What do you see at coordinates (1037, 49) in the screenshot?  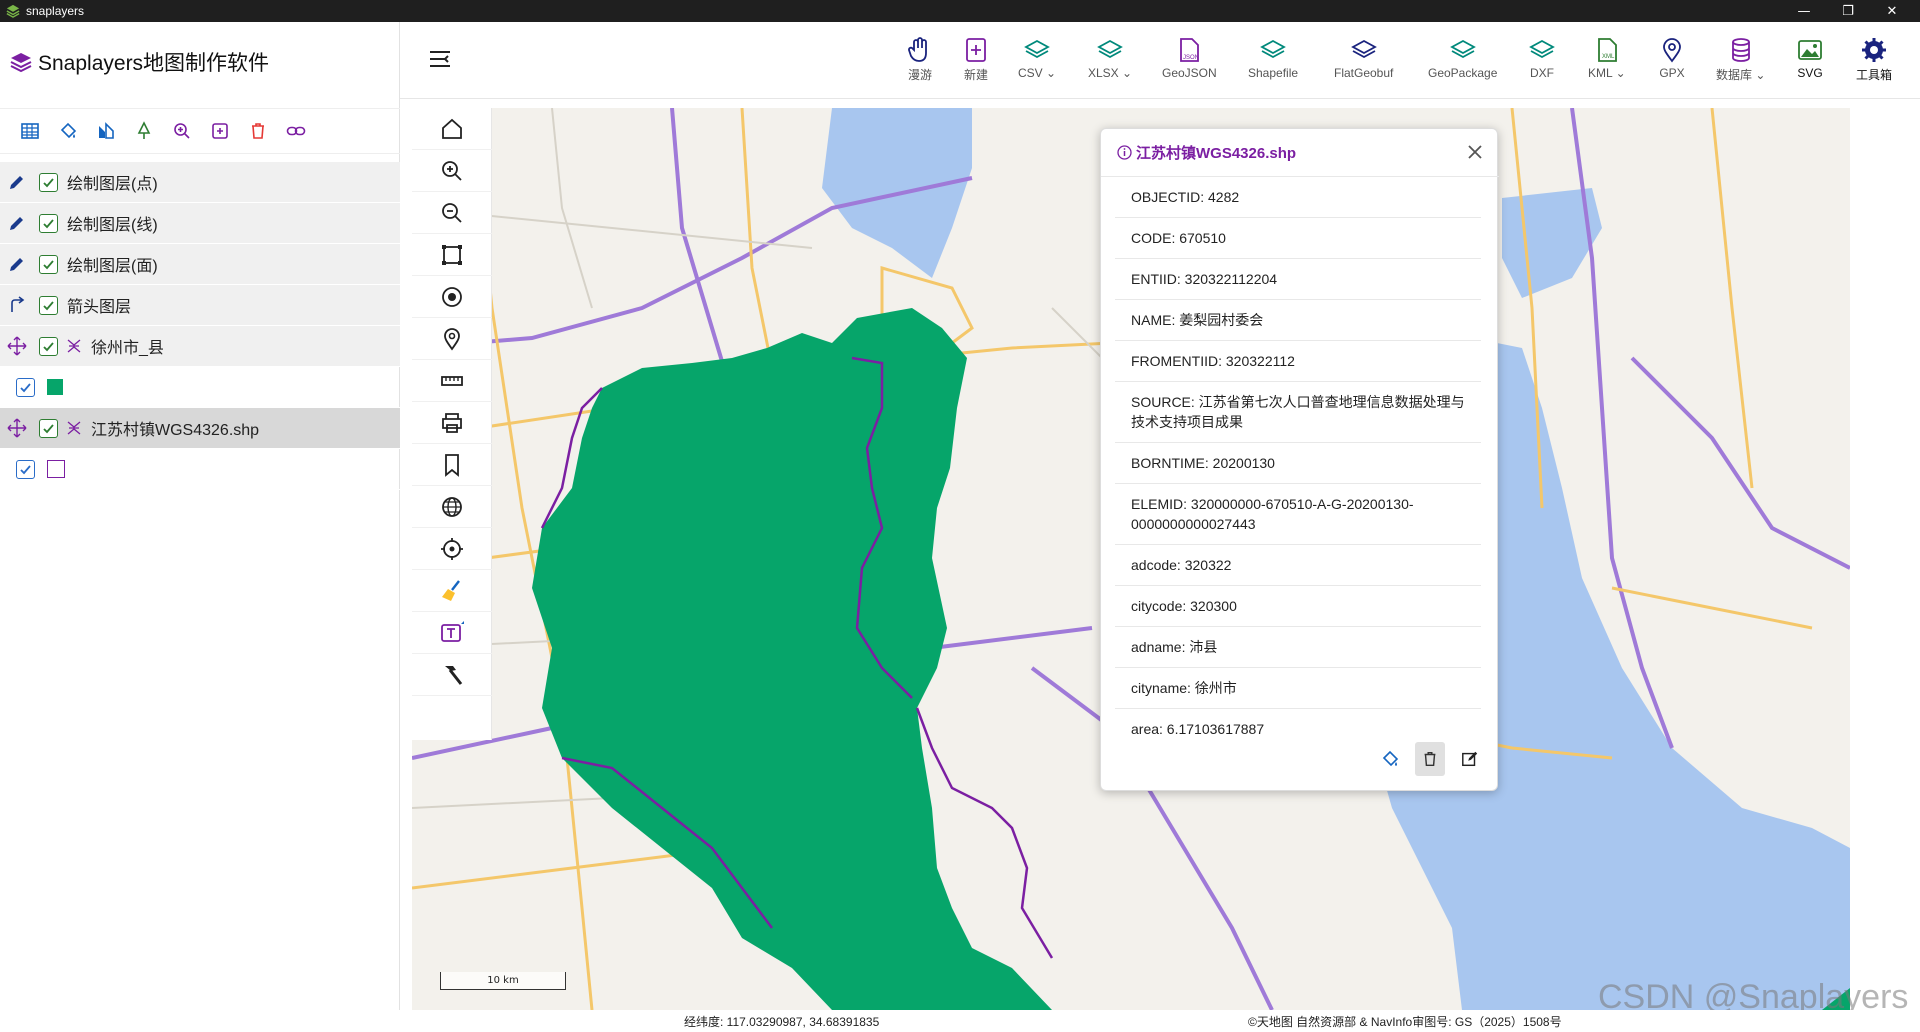 I see `layers-icon` at bounding box center [1037, 49].